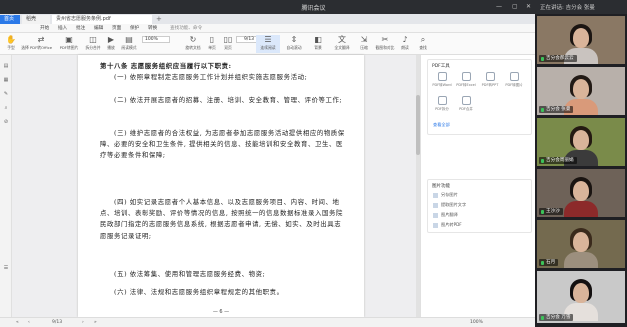 This screenshot has height=327, width=627. Describe the element at coordinates (466, 82) in the screenshot. I see `tool-pdf-to-excel: PDF转Excel` at that location.